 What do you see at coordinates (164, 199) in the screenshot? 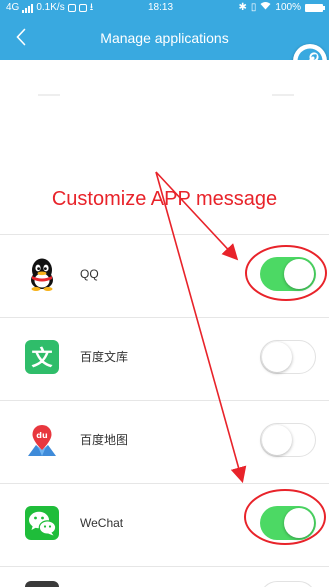
I see `annotation-label: Customize APP message` at bounding box center [164, 199].